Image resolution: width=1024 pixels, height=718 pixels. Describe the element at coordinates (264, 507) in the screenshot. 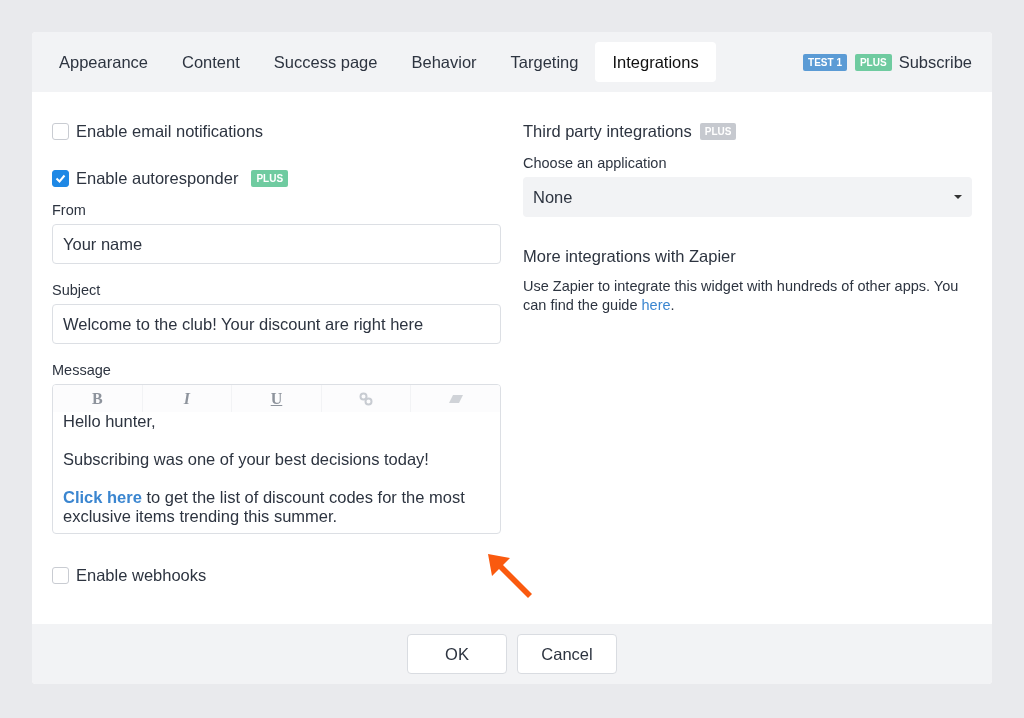

I see `message-paragraph: Click here to get the list of discount codes for the most exclusive items trending this summer.` at that location.